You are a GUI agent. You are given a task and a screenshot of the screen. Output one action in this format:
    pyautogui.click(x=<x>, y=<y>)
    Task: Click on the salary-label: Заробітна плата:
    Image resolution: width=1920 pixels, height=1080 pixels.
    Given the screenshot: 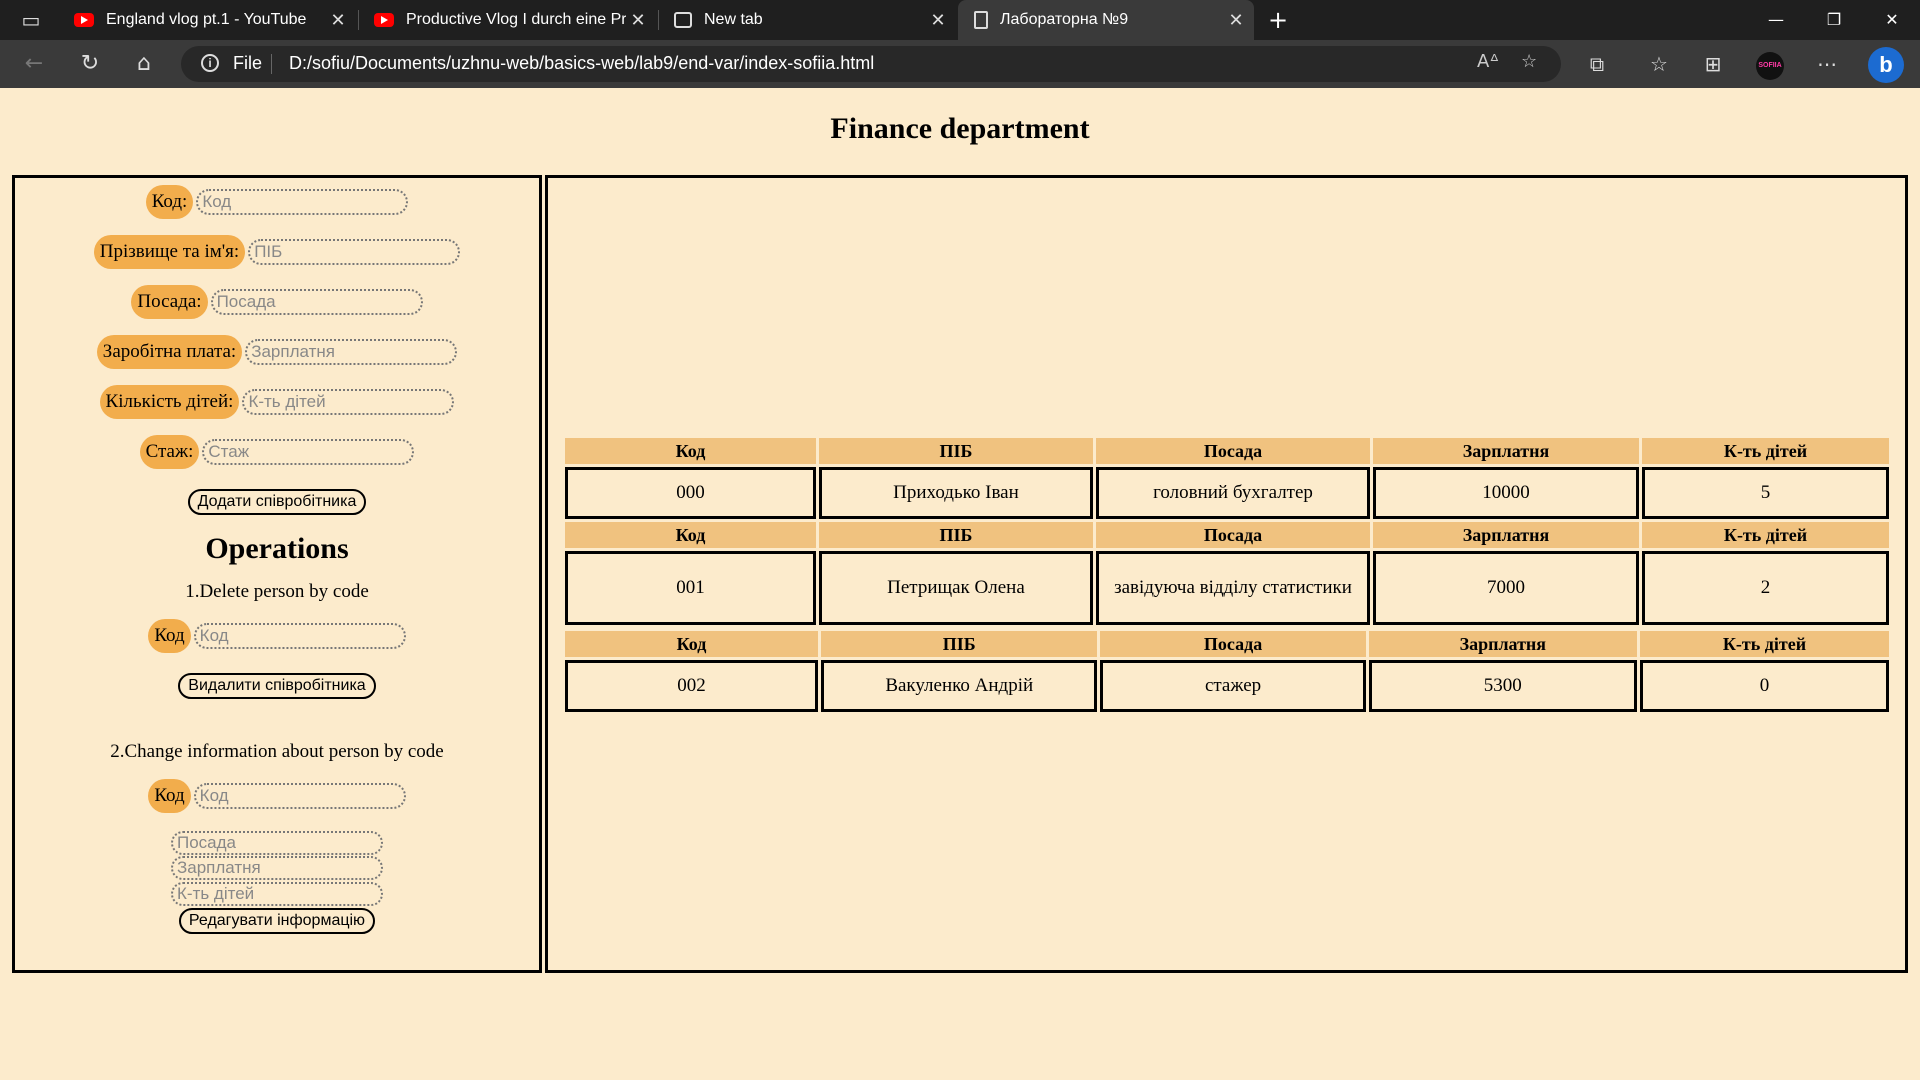 What is the action you would take?
    pyautogui.click(x=169, y=352)
    